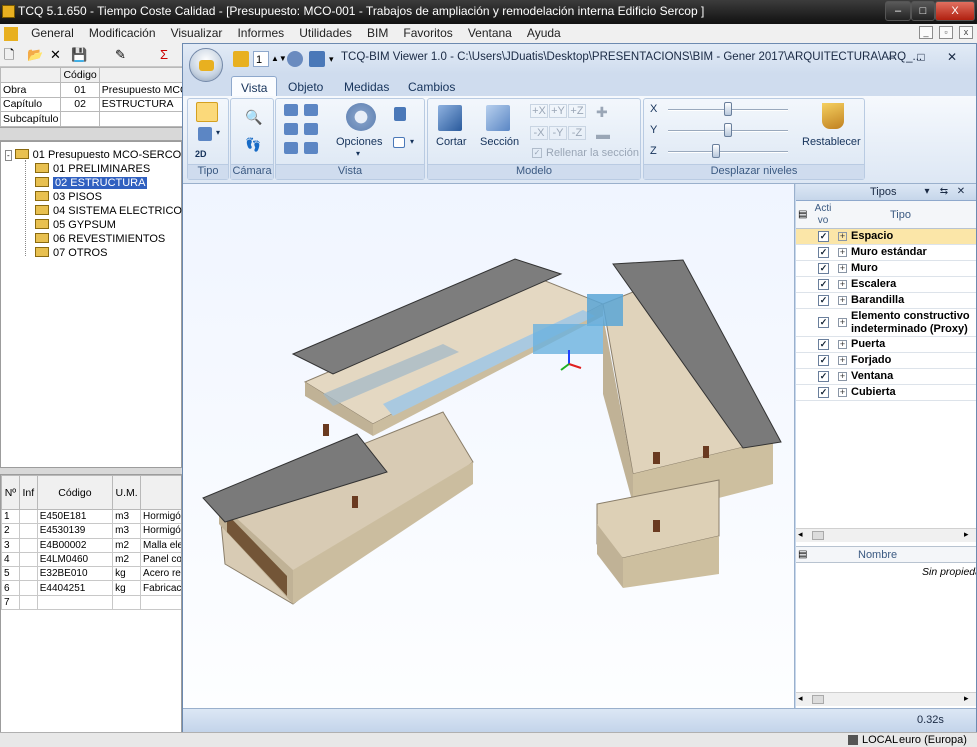 This screenshot has width=977, height=747. What do you see at coordinates (291, 110) in the screenshot?
I see `view-top-icon` at bounding box center [291, 110].